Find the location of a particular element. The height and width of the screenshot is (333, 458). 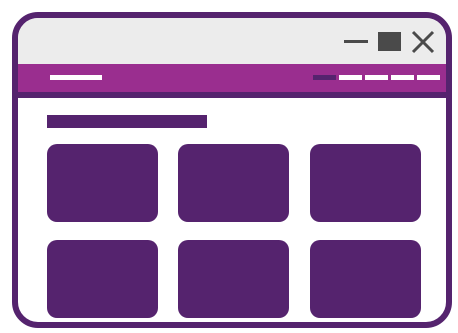

title-bar is located at coordinates (232, 41).